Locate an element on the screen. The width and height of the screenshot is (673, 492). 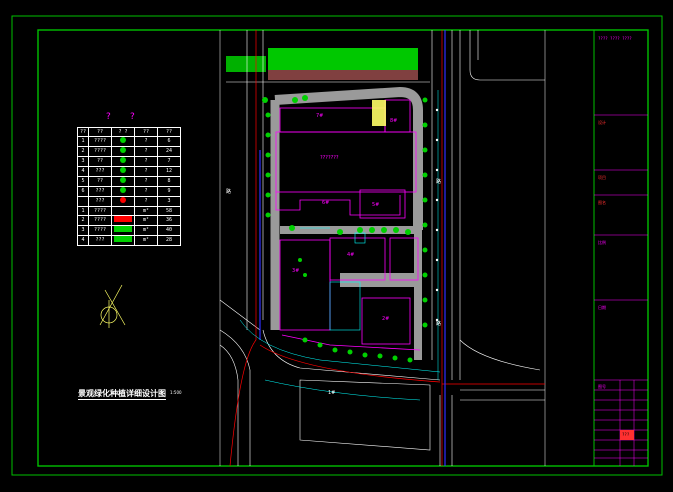
yellow-pavilion is located at coordinates (379, 113).